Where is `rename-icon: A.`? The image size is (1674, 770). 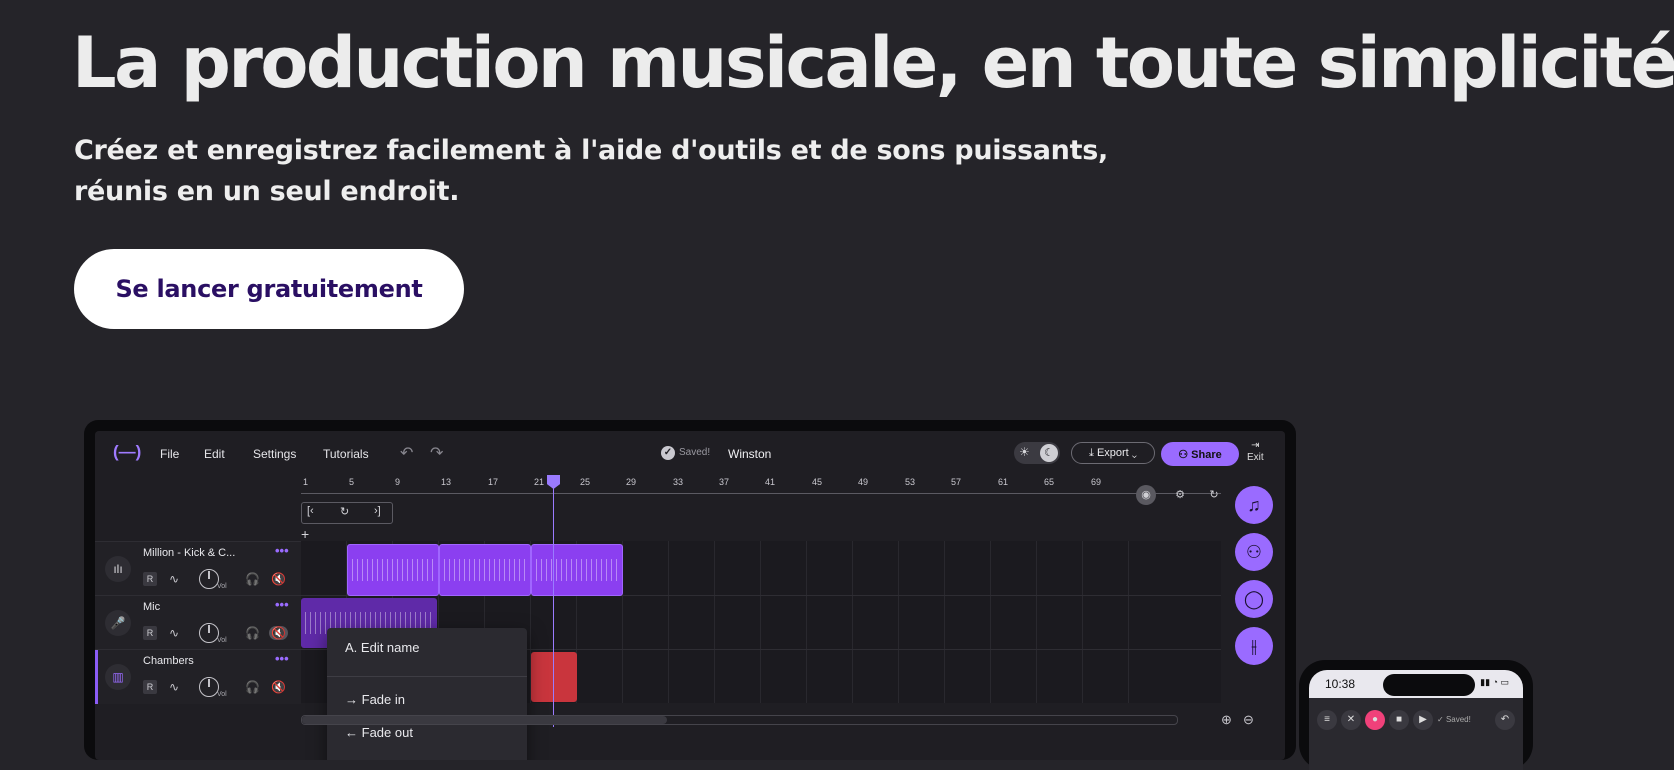
rename-icon: A. is located at coordinates (353, 647).